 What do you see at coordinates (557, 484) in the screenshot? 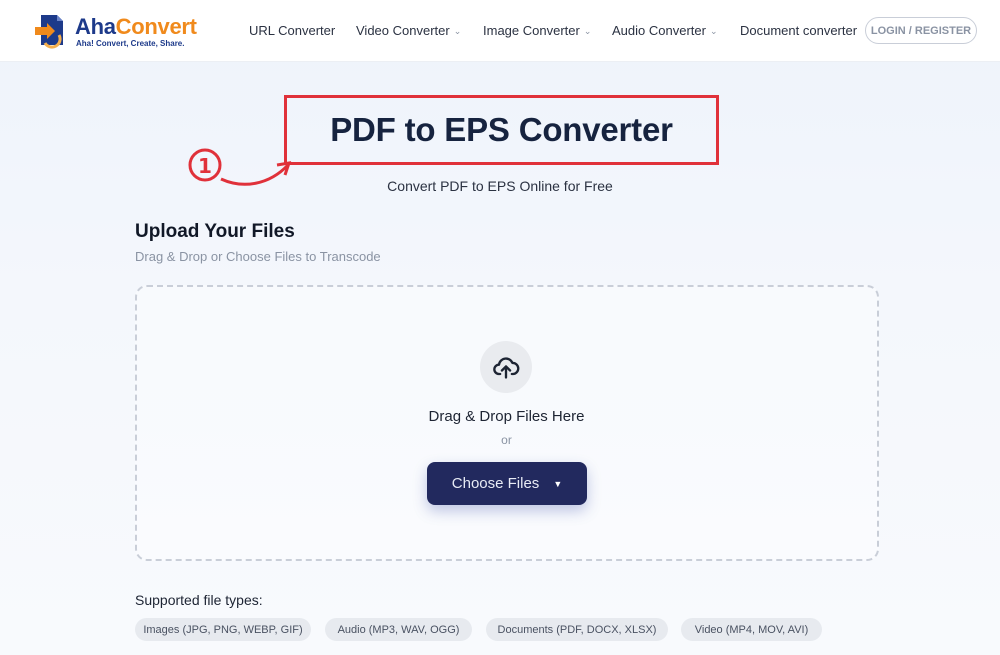
I see `caret-down-icon: ▼` at bounding box center [557, 484].